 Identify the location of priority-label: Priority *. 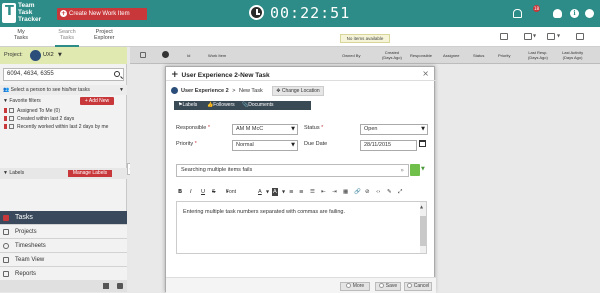
(186, 144).